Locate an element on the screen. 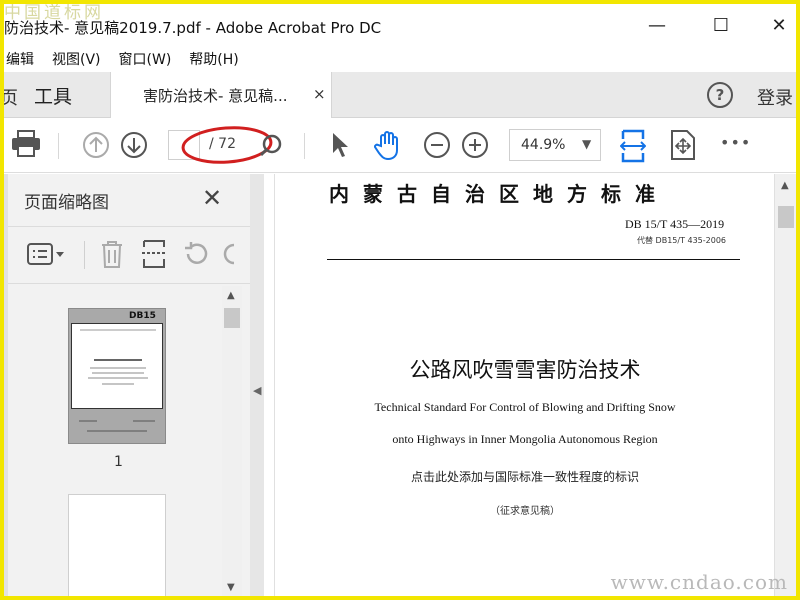 The width and height of the screenshot is (800, 600). conformity-note: 点击此处添加与国际标准一致性程度的标识 is located at coordinates (525, 476).